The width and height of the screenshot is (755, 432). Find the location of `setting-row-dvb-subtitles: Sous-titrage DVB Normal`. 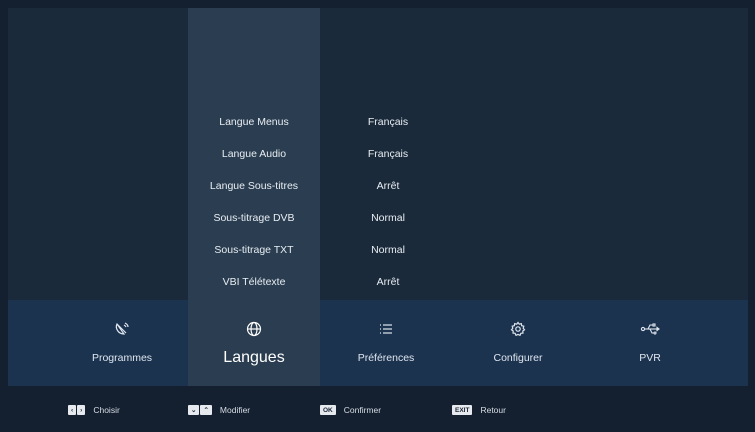

setting-row-dvb-subtitles: Sous-titrage DVB Normal is located at coordinates (338, 220).